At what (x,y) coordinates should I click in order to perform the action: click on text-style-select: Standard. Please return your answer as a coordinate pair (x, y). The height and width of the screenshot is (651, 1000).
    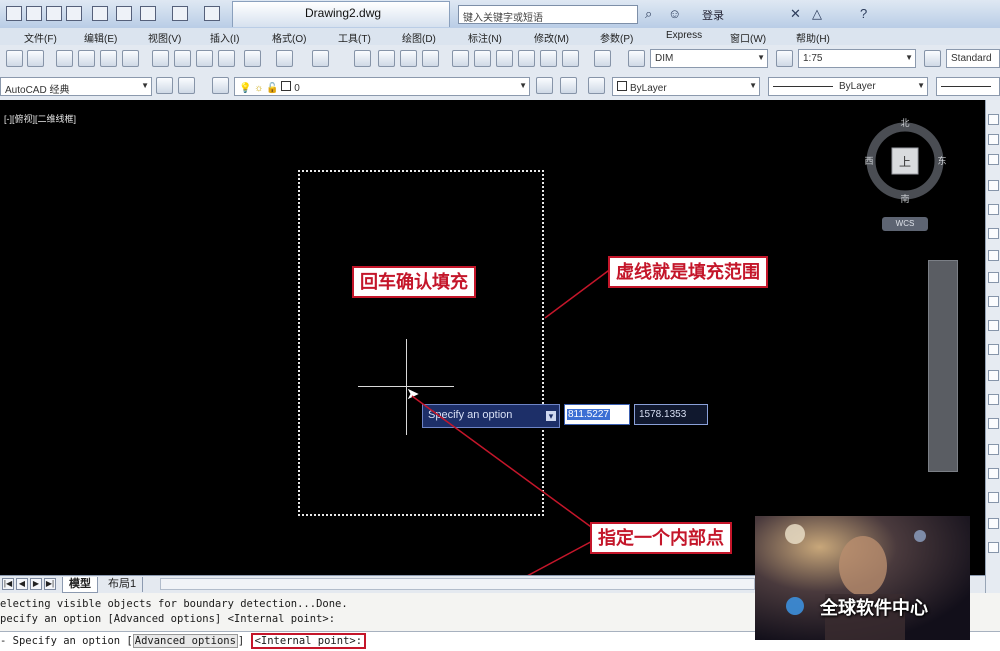
    Looking at the image, I should click on (973, 58).